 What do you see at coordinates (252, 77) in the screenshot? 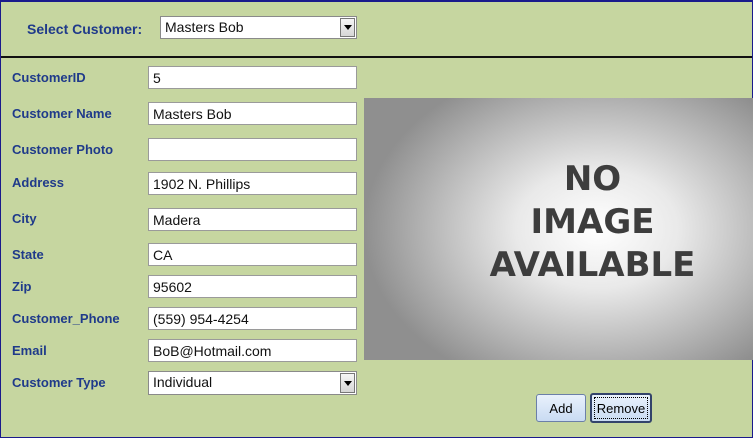
I see `customer-id-field: 5` at bounding box center [252, 77].